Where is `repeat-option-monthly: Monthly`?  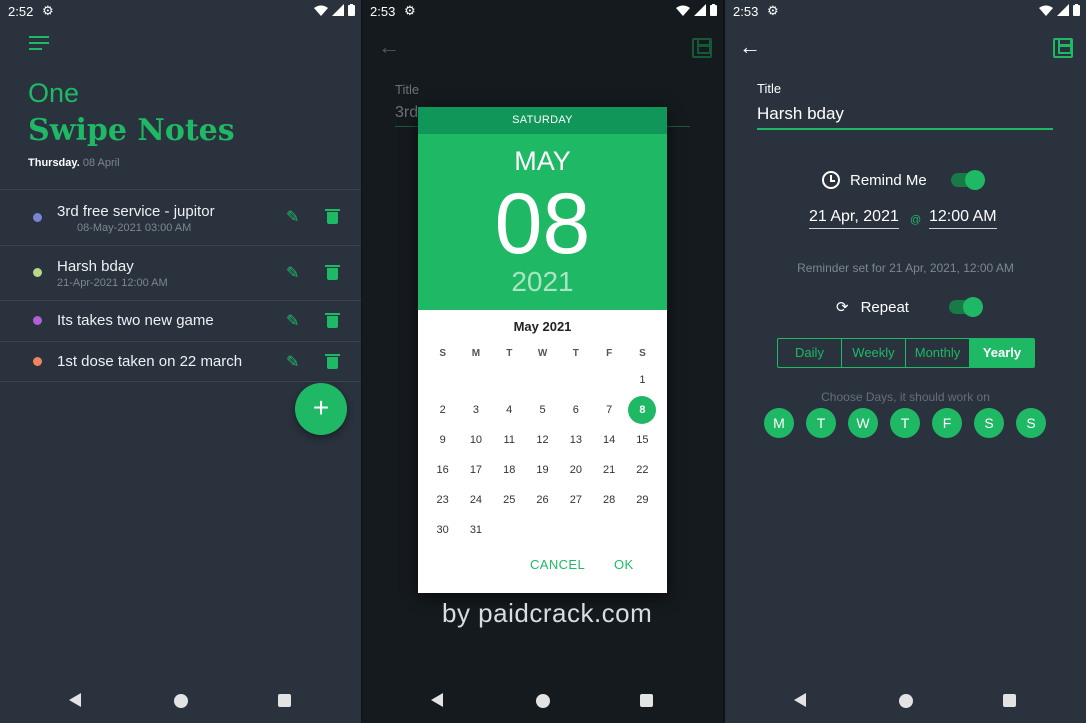 repeat-option-monthly: Monthly is located at coordinates (938, 353).